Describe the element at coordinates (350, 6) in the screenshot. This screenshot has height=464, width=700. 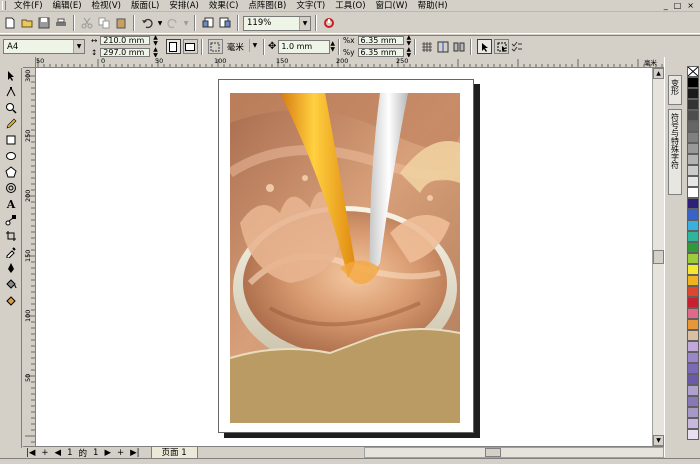
I see `menu-tools: 工具(O)` at that location.